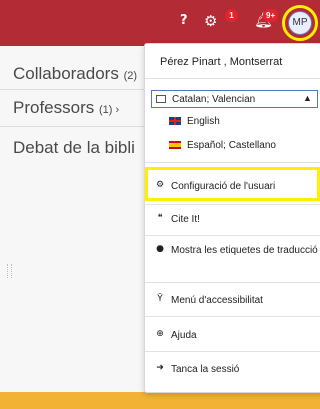  I want to click on accessibility-icon: Ÿ, so click(160, 299).